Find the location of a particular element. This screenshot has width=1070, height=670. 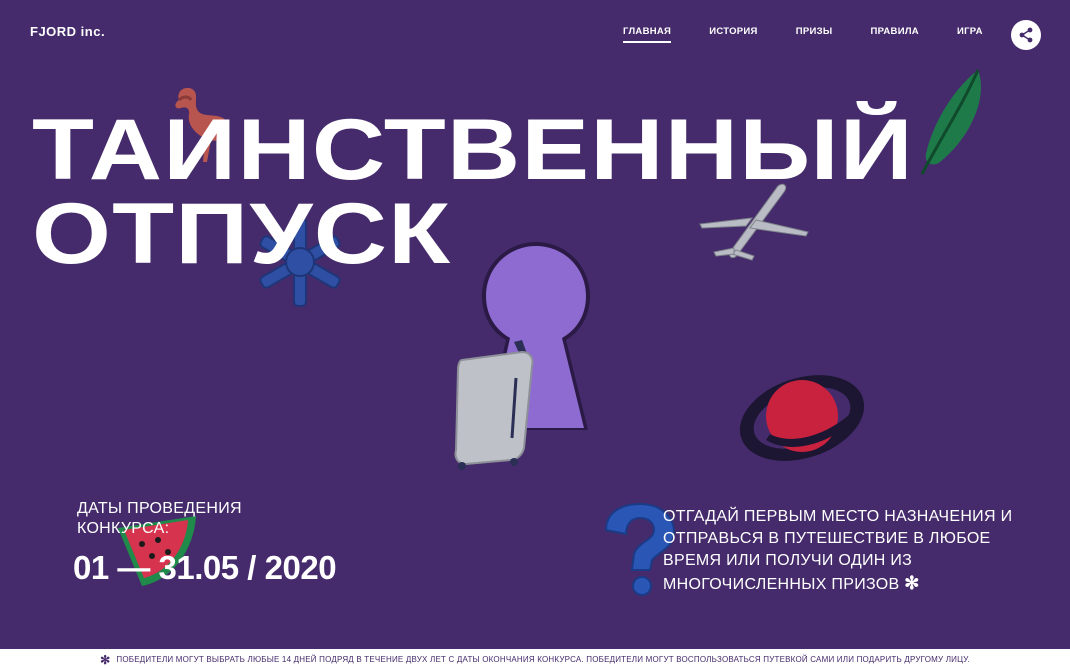

share-button is located at coordinates (1026, 35).